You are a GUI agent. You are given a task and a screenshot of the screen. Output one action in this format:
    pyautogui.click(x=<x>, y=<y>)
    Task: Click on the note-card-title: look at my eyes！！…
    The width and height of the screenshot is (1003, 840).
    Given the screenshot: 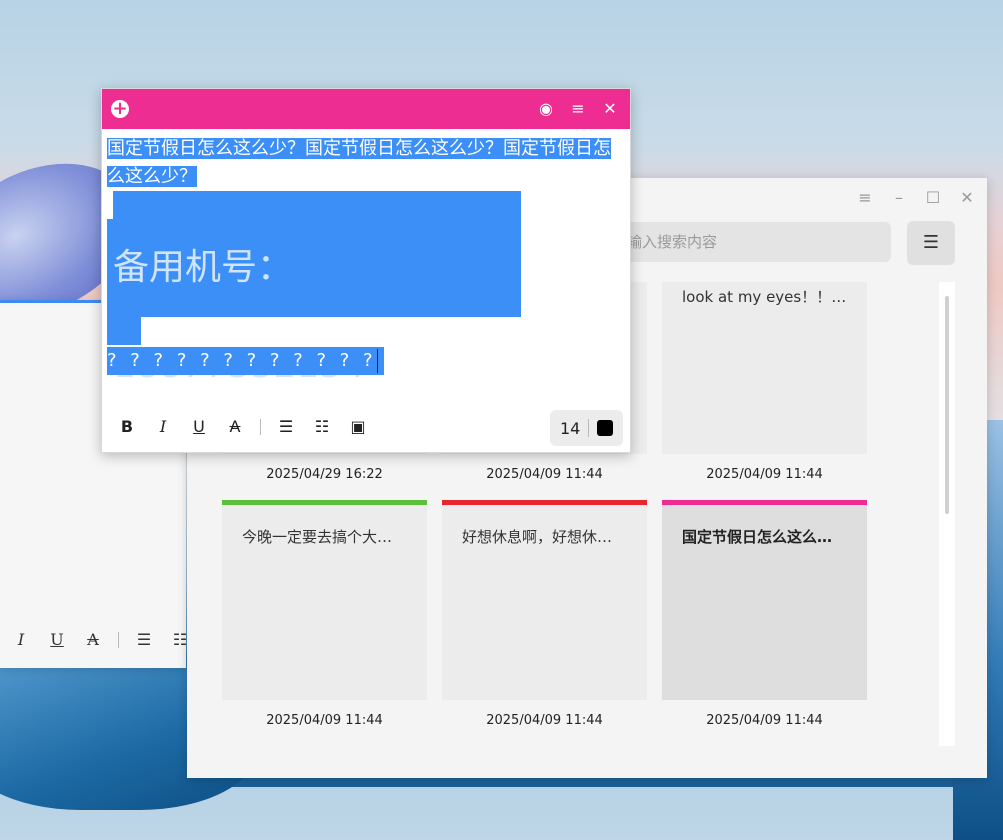 What is the action you would take?
    pyautogui.click(x=764, y=297)
    